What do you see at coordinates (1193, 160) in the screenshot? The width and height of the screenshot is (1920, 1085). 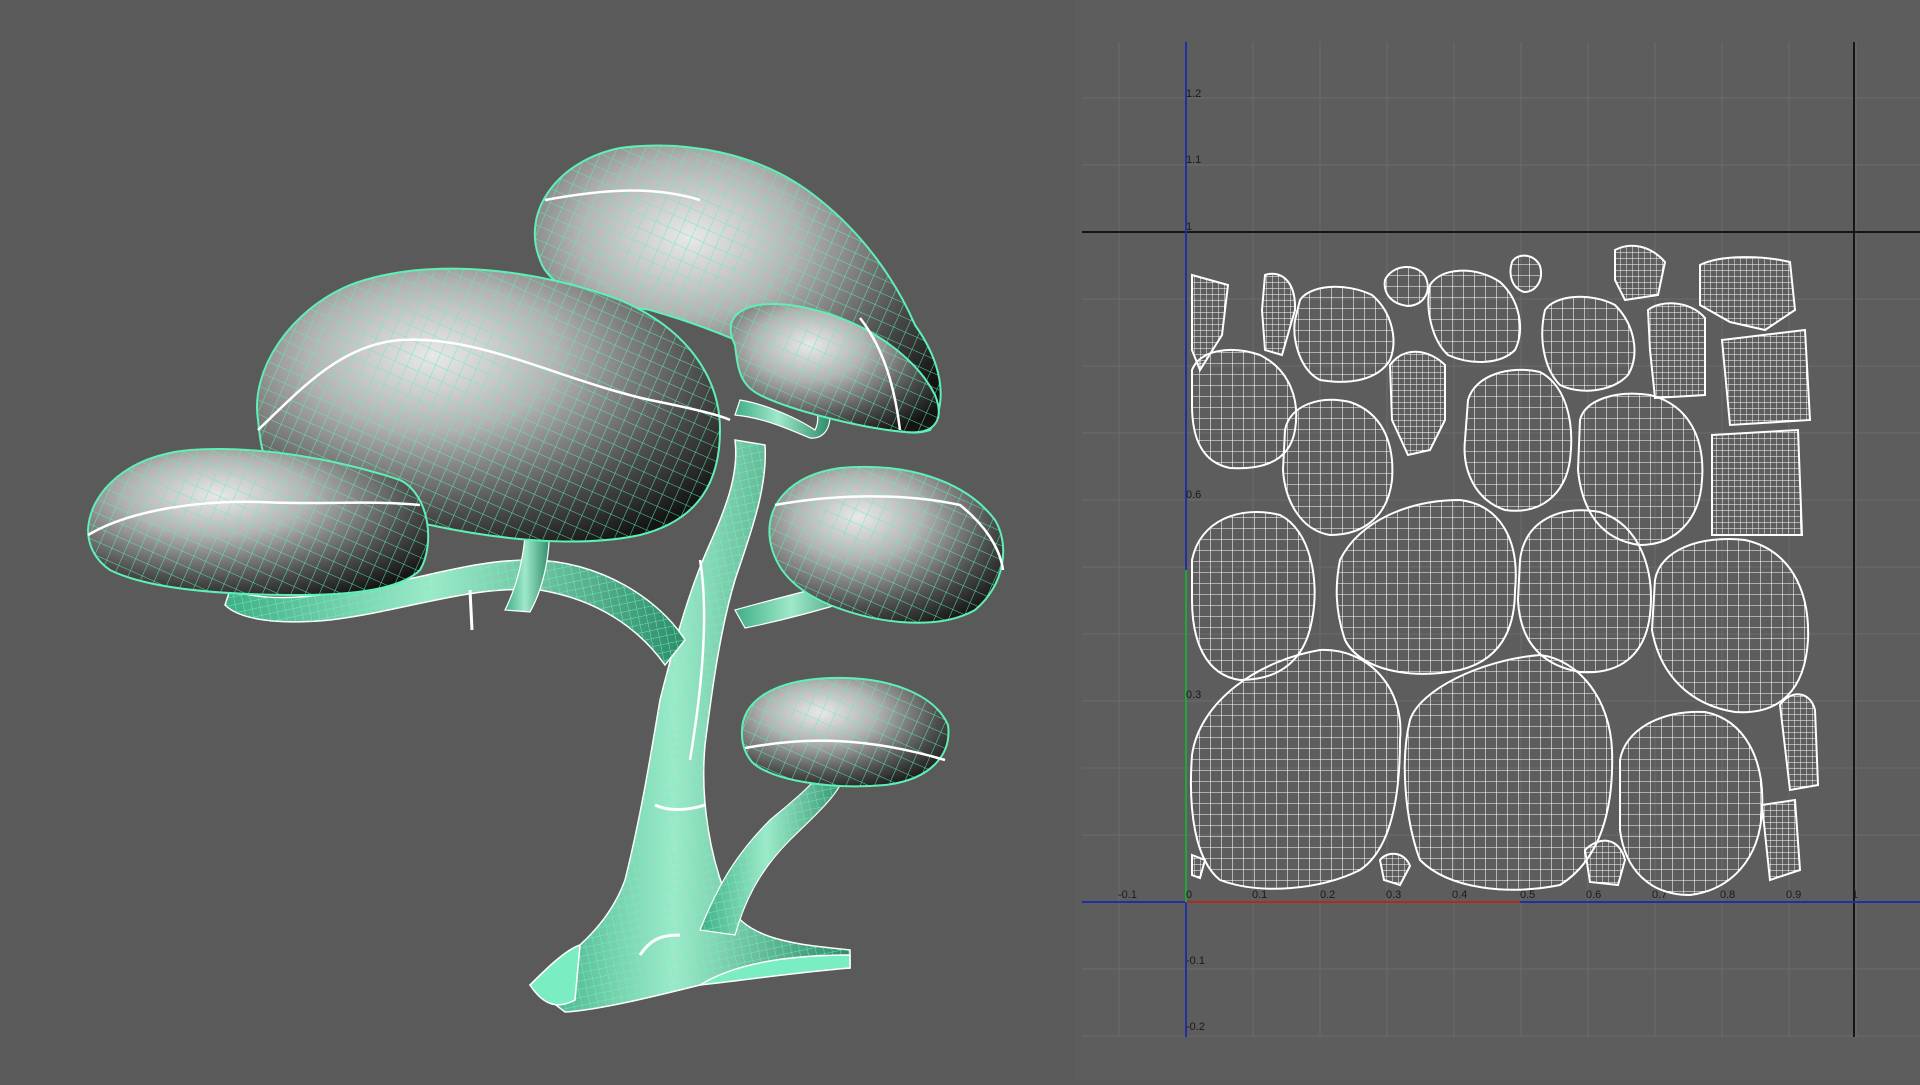 I see `v-tick-label: 1.1` at bounding box center [1193, 160].